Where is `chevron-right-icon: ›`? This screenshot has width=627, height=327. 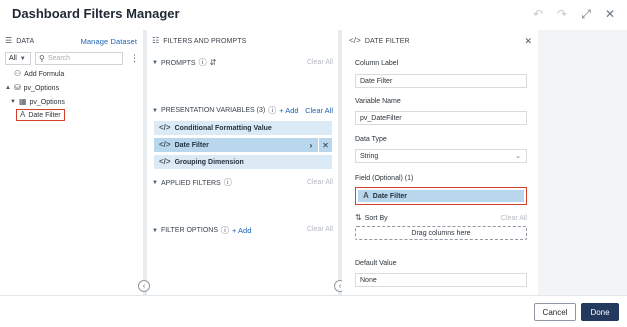 chevron-right-icon: › is located at coordinates (311, 145).